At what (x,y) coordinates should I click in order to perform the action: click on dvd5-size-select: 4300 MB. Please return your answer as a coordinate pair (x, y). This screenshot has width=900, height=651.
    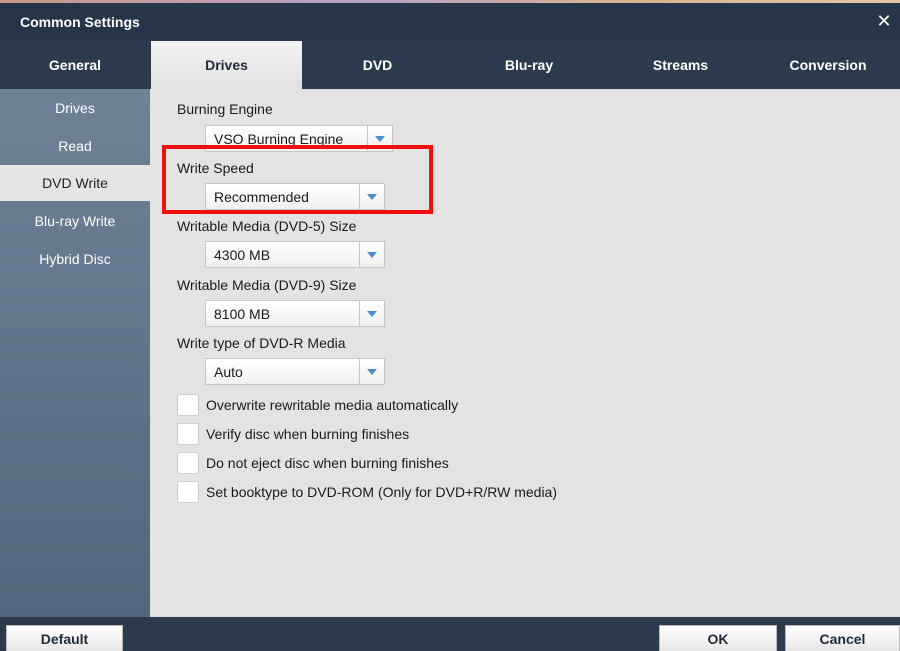
    Looking at the image, I should click on (295, 254).